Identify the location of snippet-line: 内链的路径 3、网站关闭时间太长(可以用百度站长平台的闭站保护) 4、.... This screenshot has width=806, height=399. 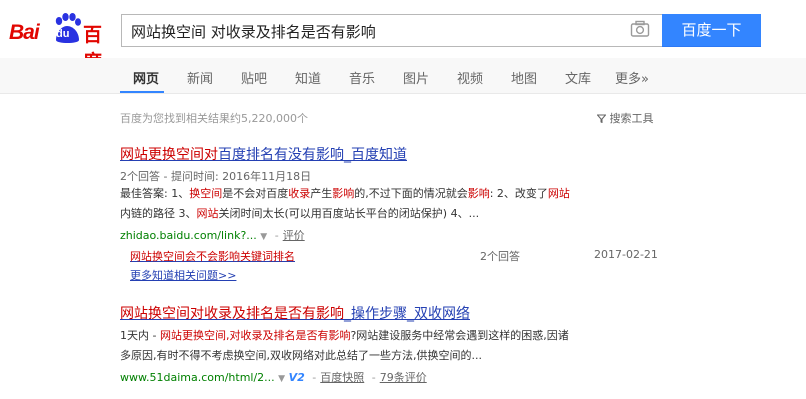
(300, 213).